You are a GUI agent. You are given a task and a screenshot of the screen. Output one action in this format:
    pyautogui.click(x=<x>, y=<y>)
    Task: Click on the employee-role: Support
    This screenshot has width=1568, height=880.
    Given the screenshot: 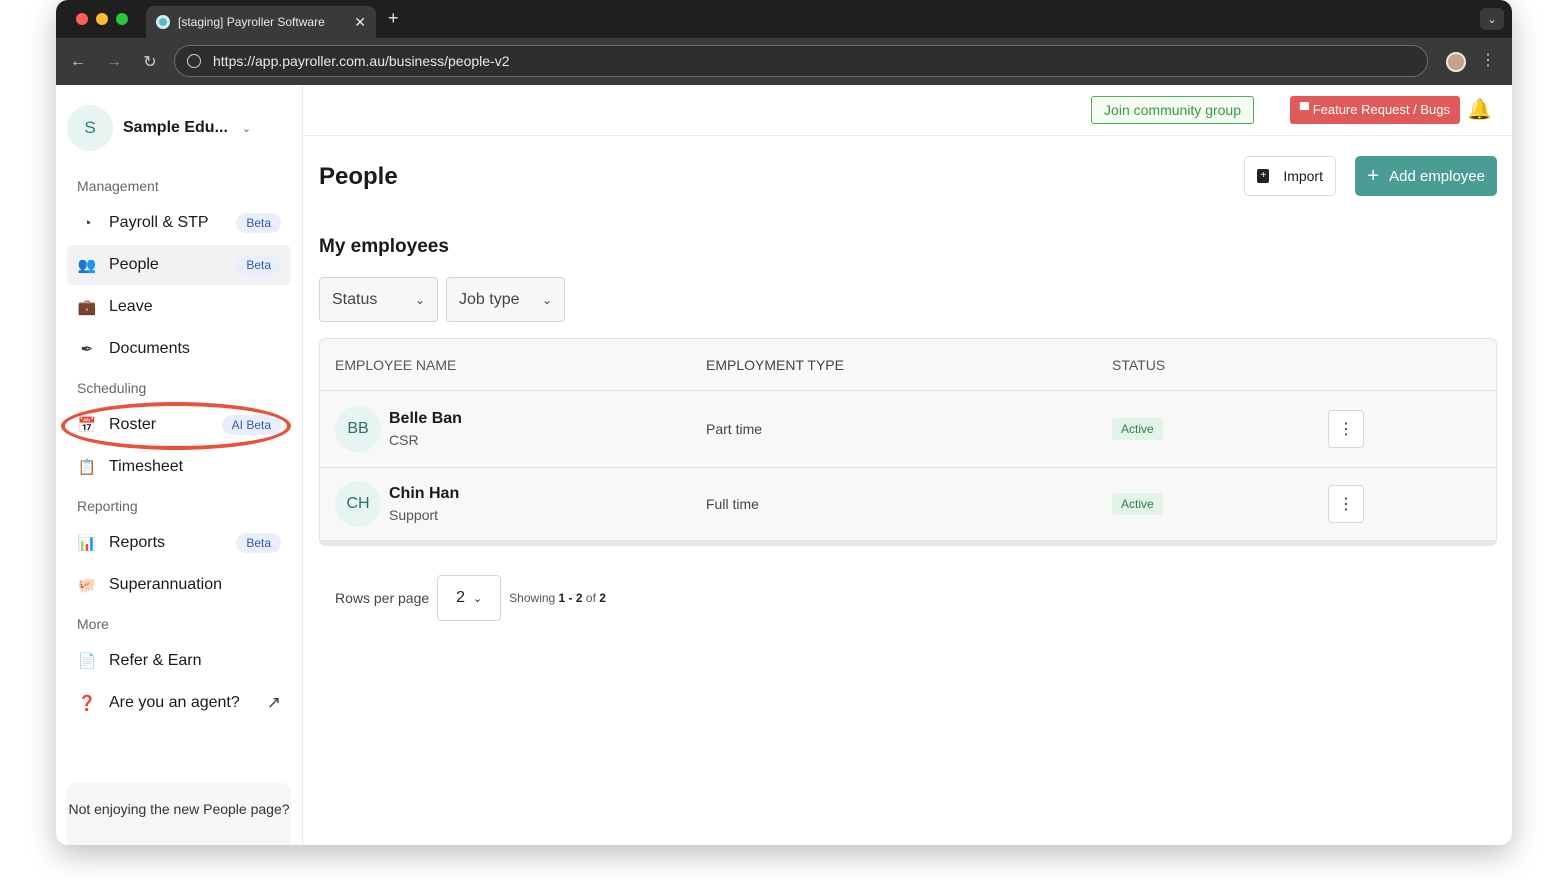 What is the action you would take?
    pyautogui.click(x=414, y=515)
    